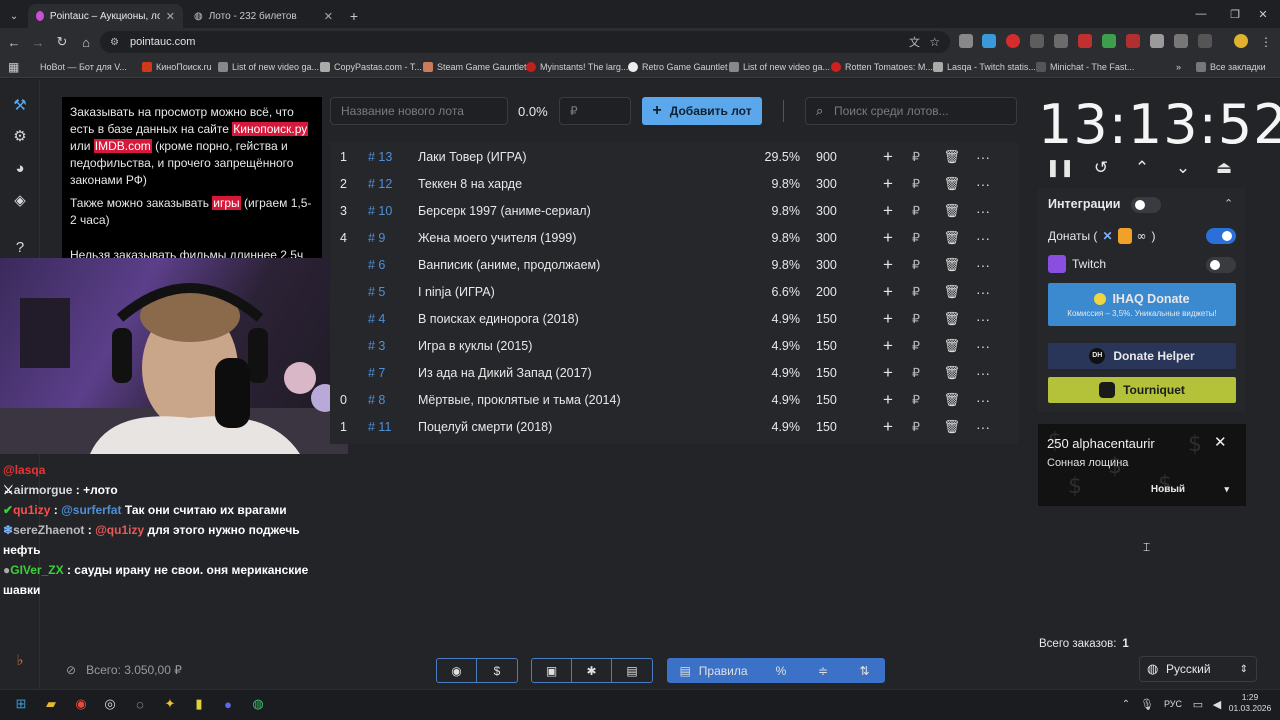  I want to click on tab-list-button: ⌄, so click(14, 16).